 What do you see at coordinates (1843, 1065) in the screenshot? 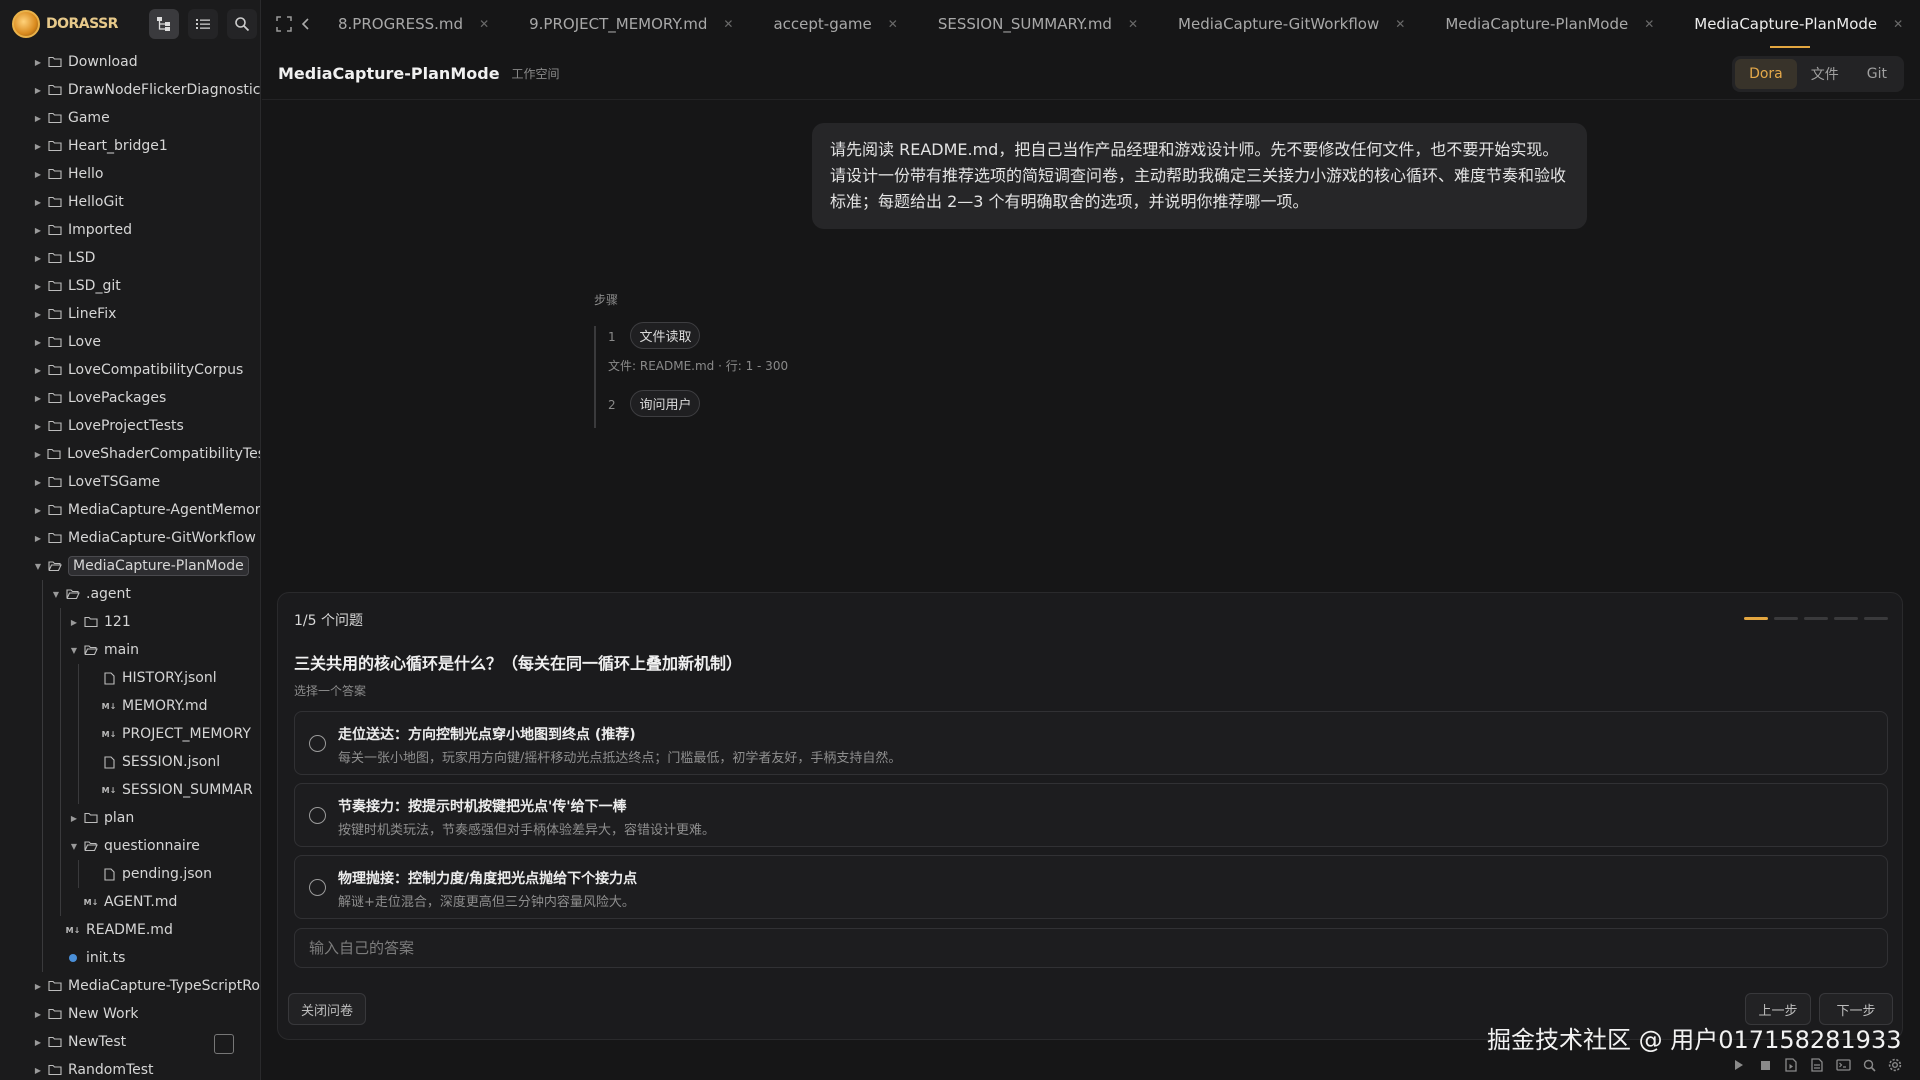
I see `terminal-icon` at bounding box center [1843, 1065].